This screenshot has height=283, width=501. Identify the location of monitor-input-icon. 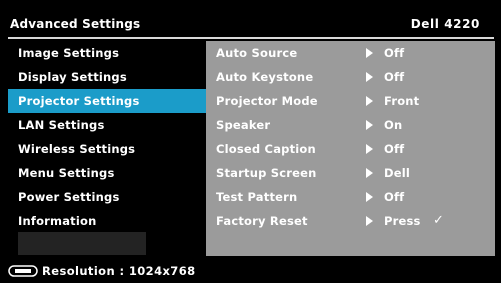
(23, 271).